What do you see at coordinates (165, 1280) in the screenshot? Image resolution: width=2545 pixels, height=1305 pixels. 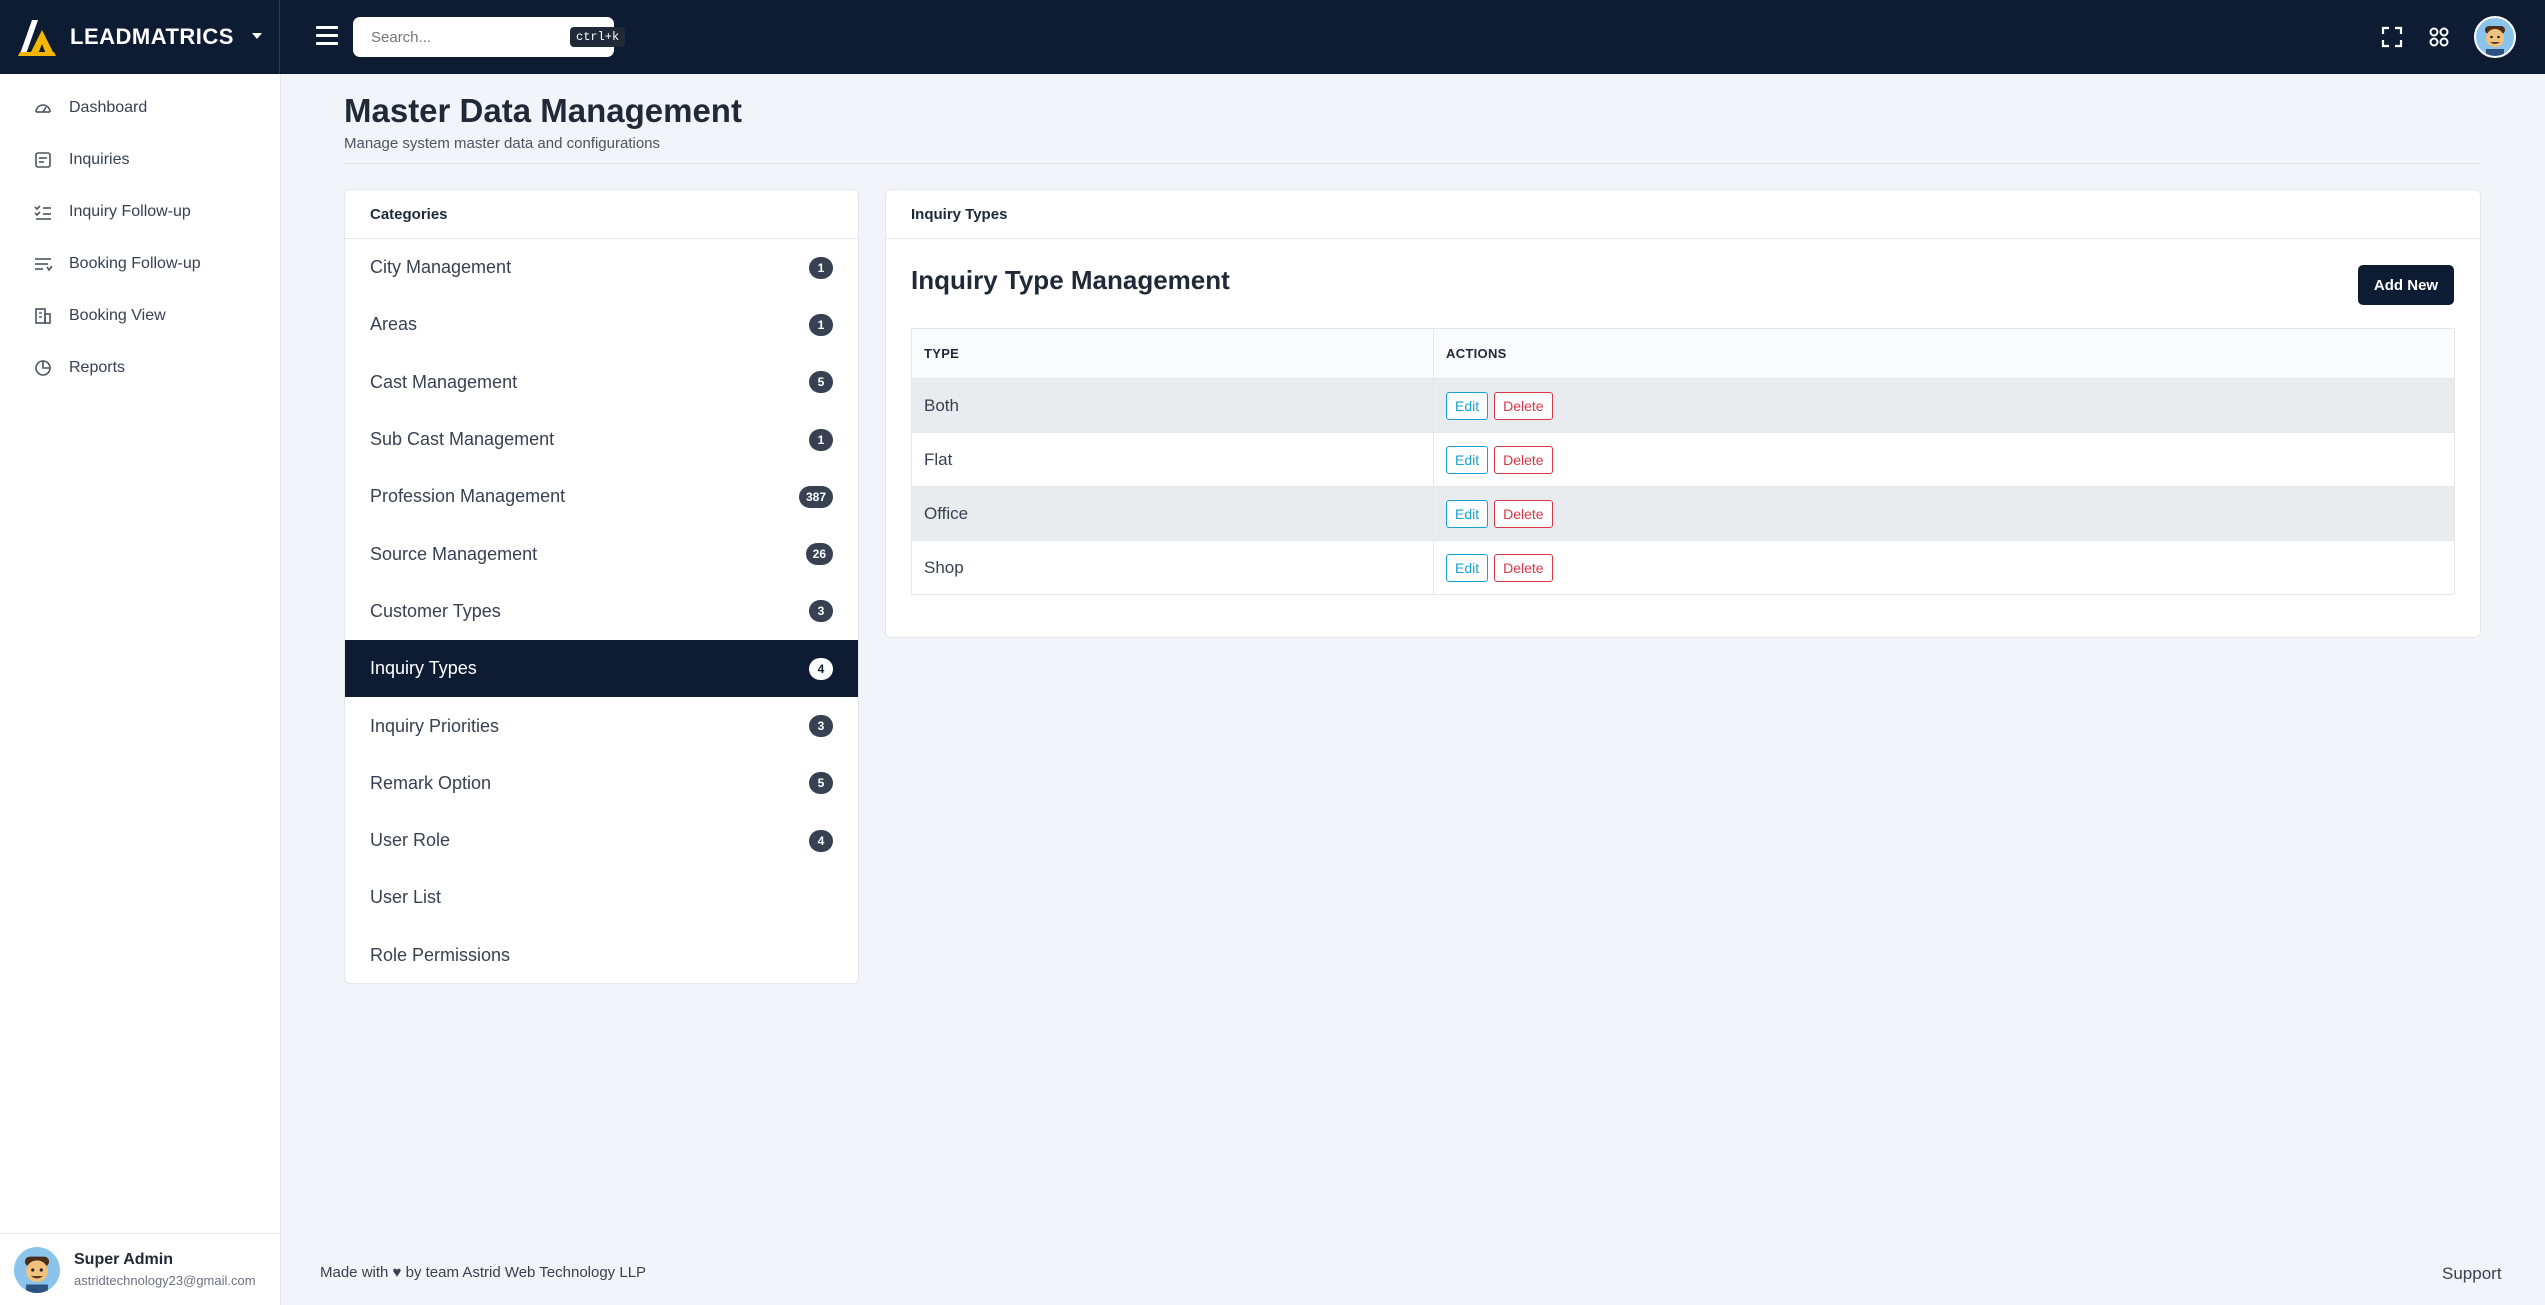 I see `user-email: astridtechnology23@gmail.com` at bounding box center [165, 1280].